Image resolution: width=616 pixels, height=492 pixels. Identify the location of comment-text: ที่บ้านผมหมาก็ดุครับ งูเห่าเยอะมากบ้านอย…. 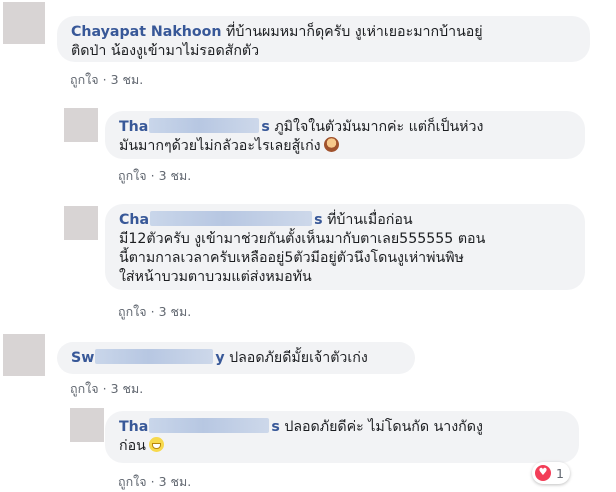
(354, 32).